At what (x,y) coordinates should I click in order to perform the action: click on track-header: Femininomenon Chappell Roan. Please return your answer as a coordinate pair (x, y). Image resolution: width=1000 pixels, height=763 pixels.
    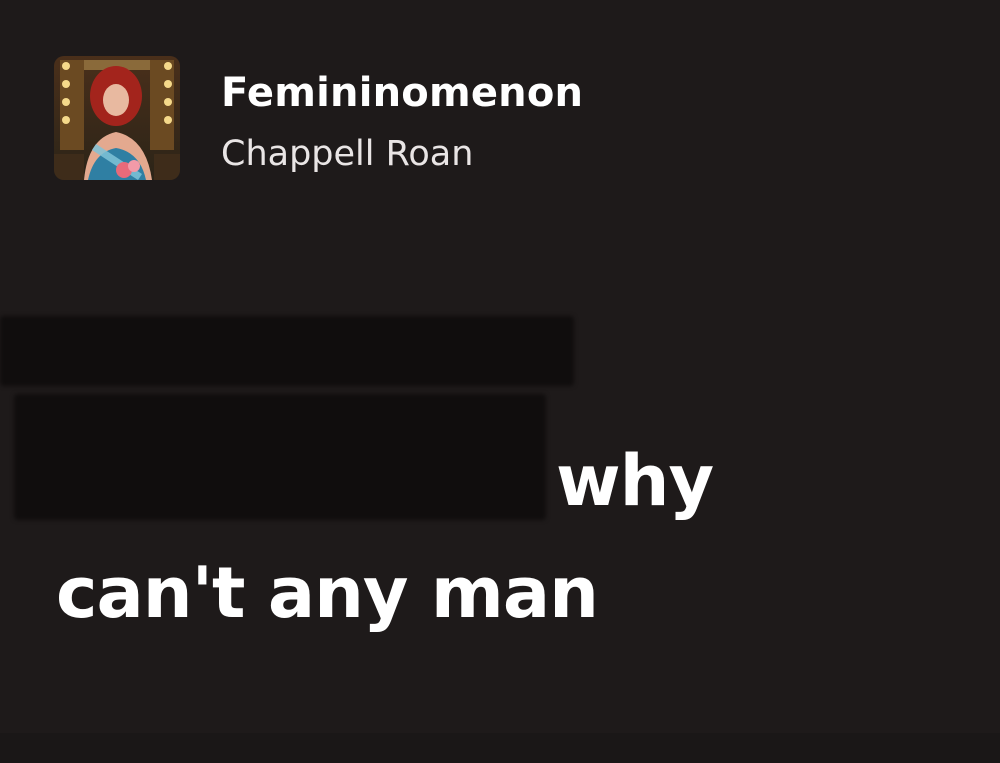
    Looking at the image, I should click on (318, 119).